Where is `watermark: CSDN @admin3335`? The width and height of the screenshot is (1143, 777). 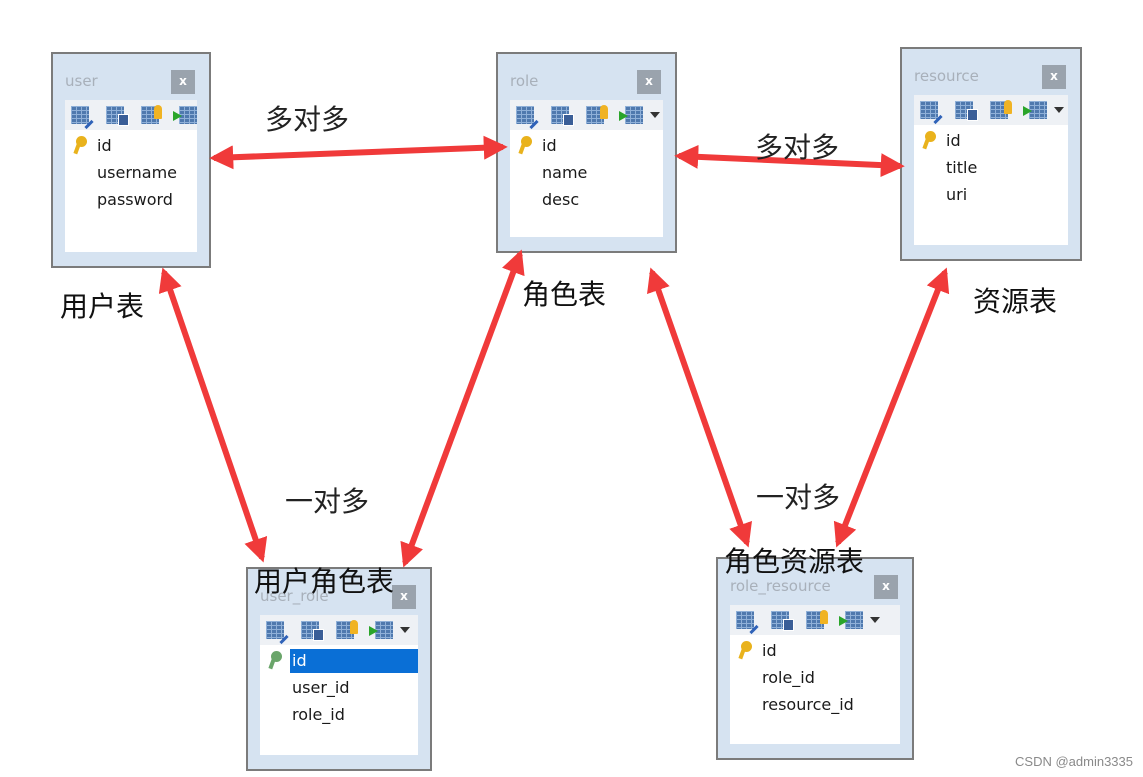 watermark: CSDN @admin3335 is located at coordinates (1074, 761).